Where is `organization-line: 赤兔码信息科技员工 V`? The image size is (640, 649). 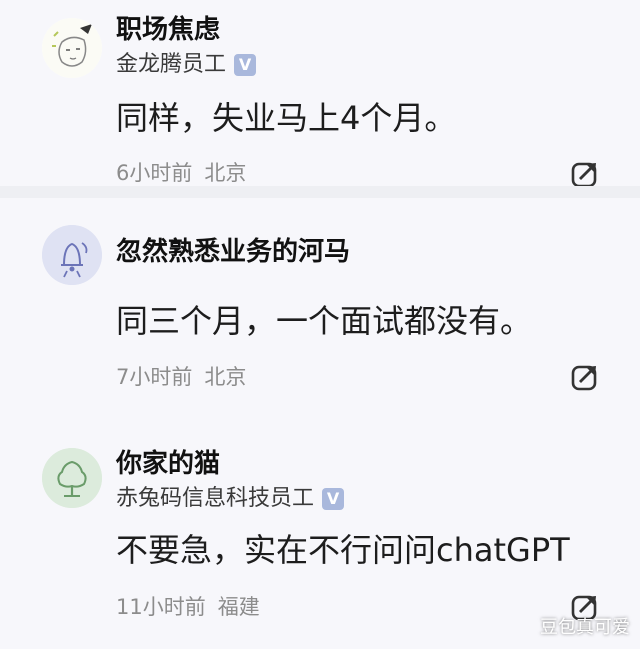
organization-line: 赤兔码信息科技员工 V is located at coordinates (230, 499).